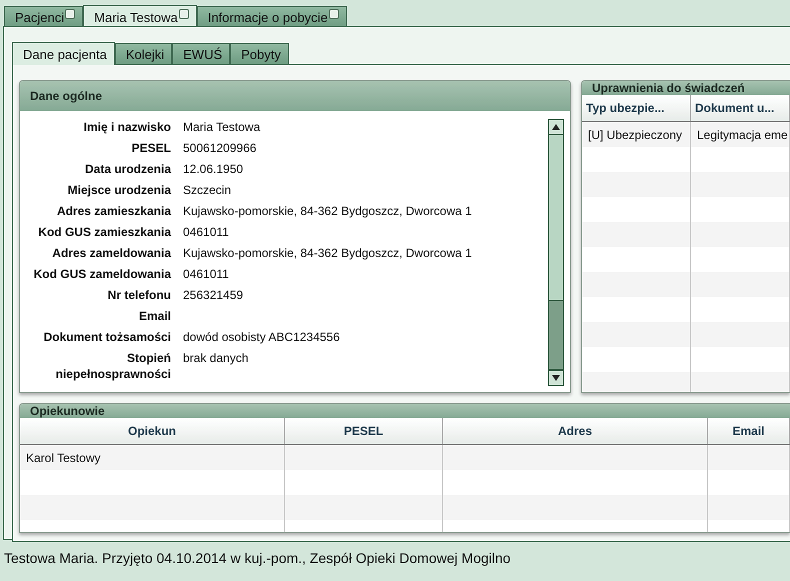 The height and width of the screenshot is (581, 790). What do you see at coordinates (104, 232) in the screenshot?
I see `field-label: Kod GUS zamieszkania` at bounding box center [104, 232].